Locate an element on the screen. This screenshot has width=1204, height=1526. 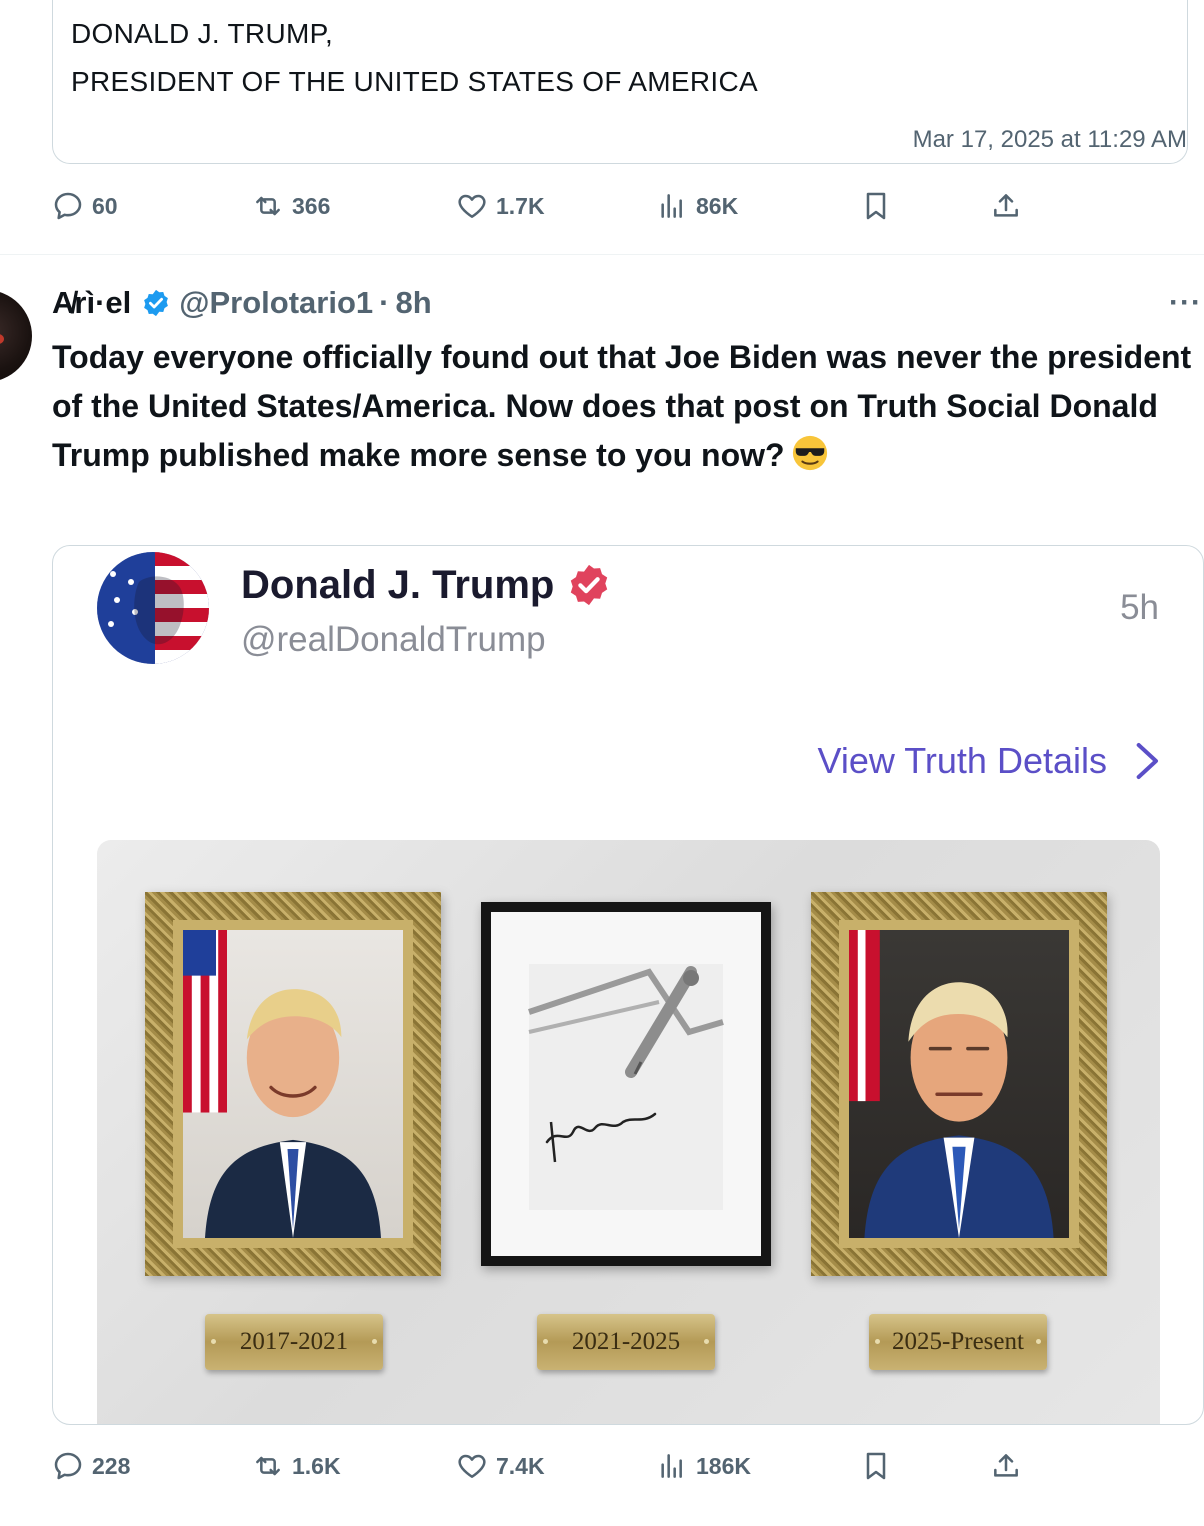
top-action-bar: 60 366 1.7K 86K is located at coordinates (602, 206).